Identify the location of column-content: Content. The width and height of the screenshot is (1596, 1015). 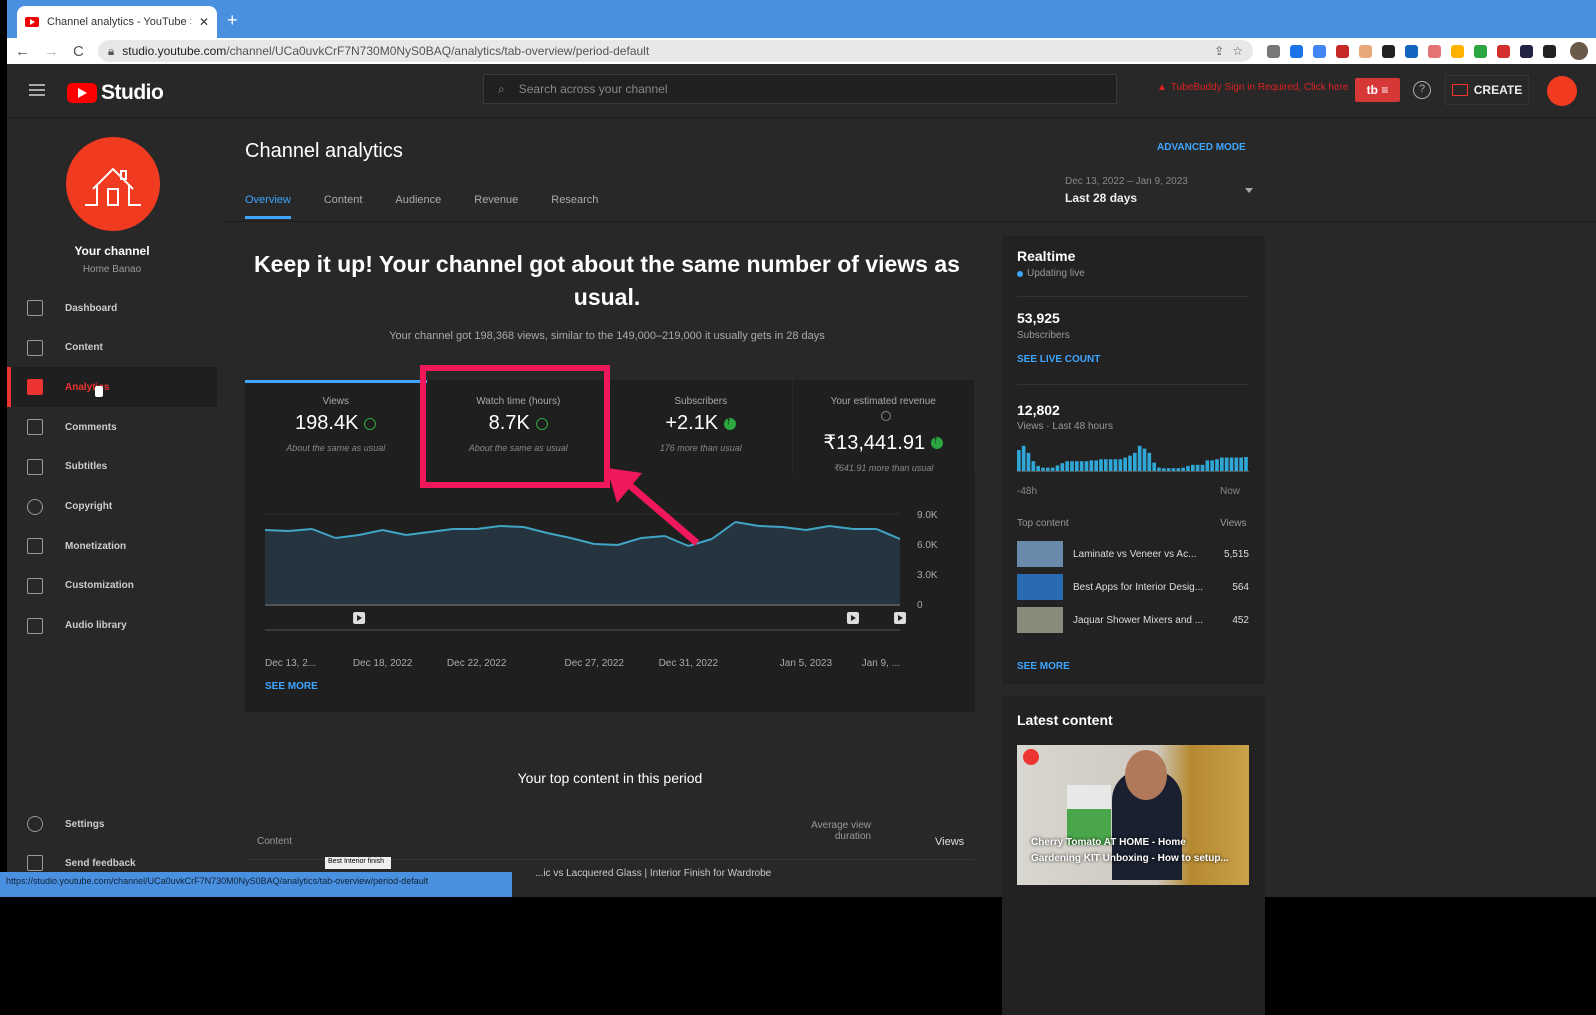
(274, 841).